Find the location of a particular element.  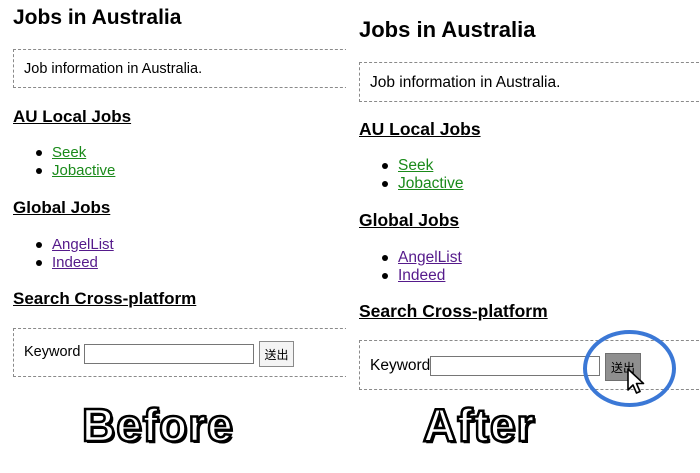

after-caption: After is located at coordinates (479, 425).